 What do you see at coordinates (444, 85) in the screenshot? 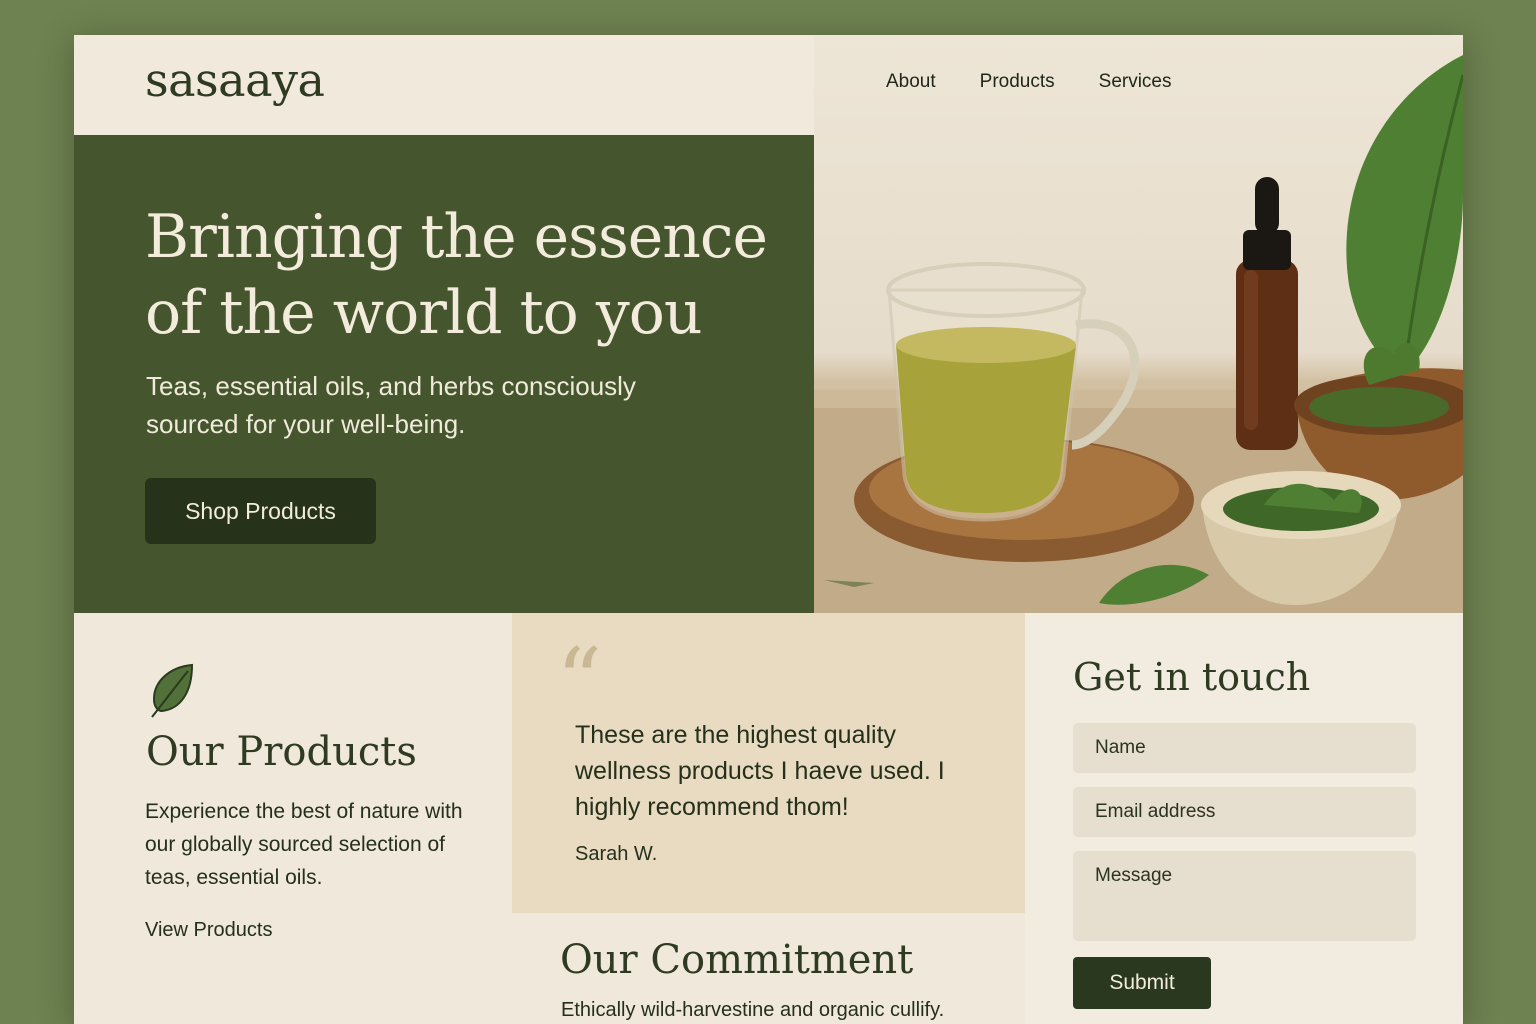
I see `site-header: sasaaya` at bounding box center [444, 85].